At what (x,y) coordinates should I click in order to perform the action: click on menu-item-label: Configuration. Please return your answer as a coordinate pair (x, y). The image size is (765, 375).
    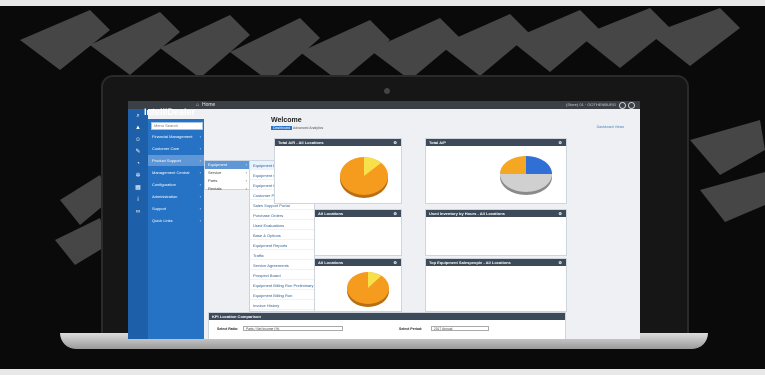
    Looking at the image, I should click on (164, 184).